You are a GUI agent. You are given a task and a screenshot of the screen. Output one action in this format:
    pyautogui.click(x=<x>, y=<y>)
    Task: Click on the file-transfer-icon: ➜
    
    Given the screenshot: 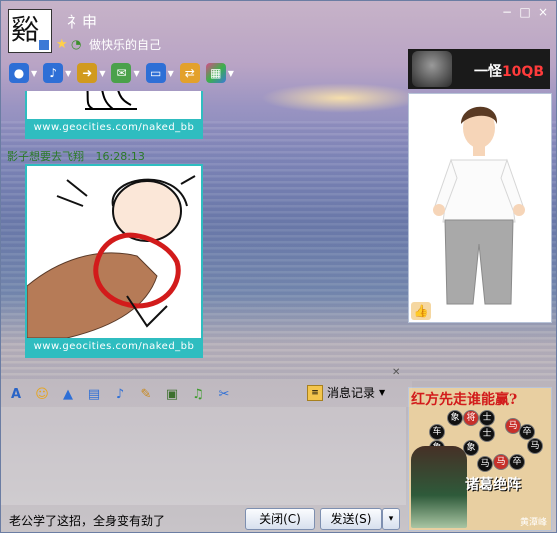 What is the action you would take?
    pyautogui.click(x=87, y=73)
    